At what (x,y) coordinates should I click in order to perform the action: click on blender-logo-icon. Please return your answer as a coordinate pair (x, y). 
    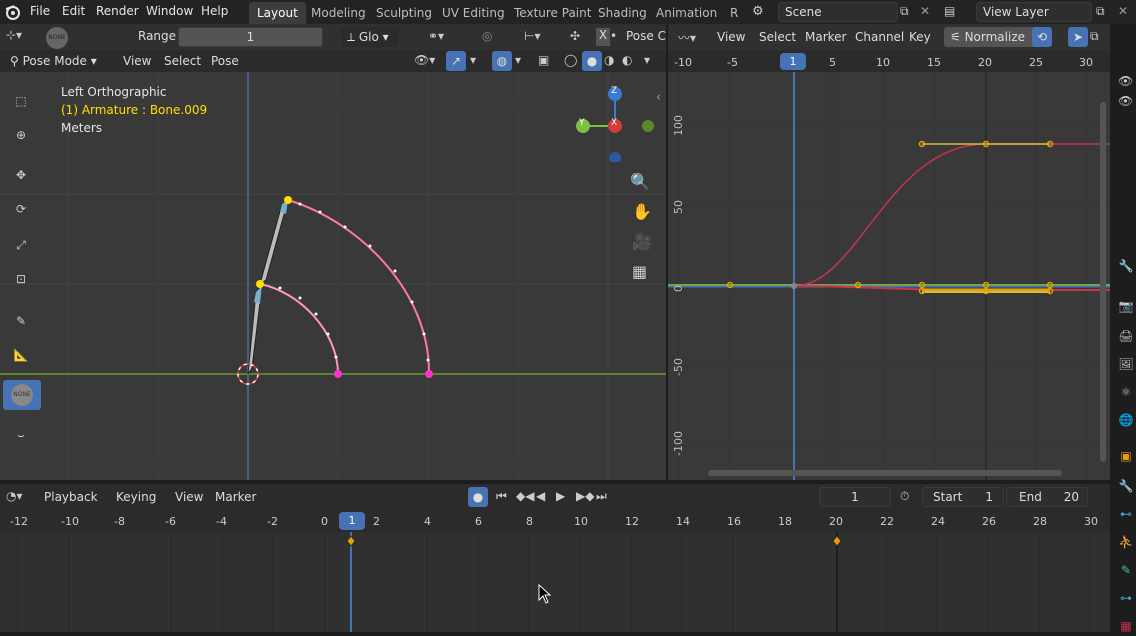
    Looking at the image, I should click on (13, 12).